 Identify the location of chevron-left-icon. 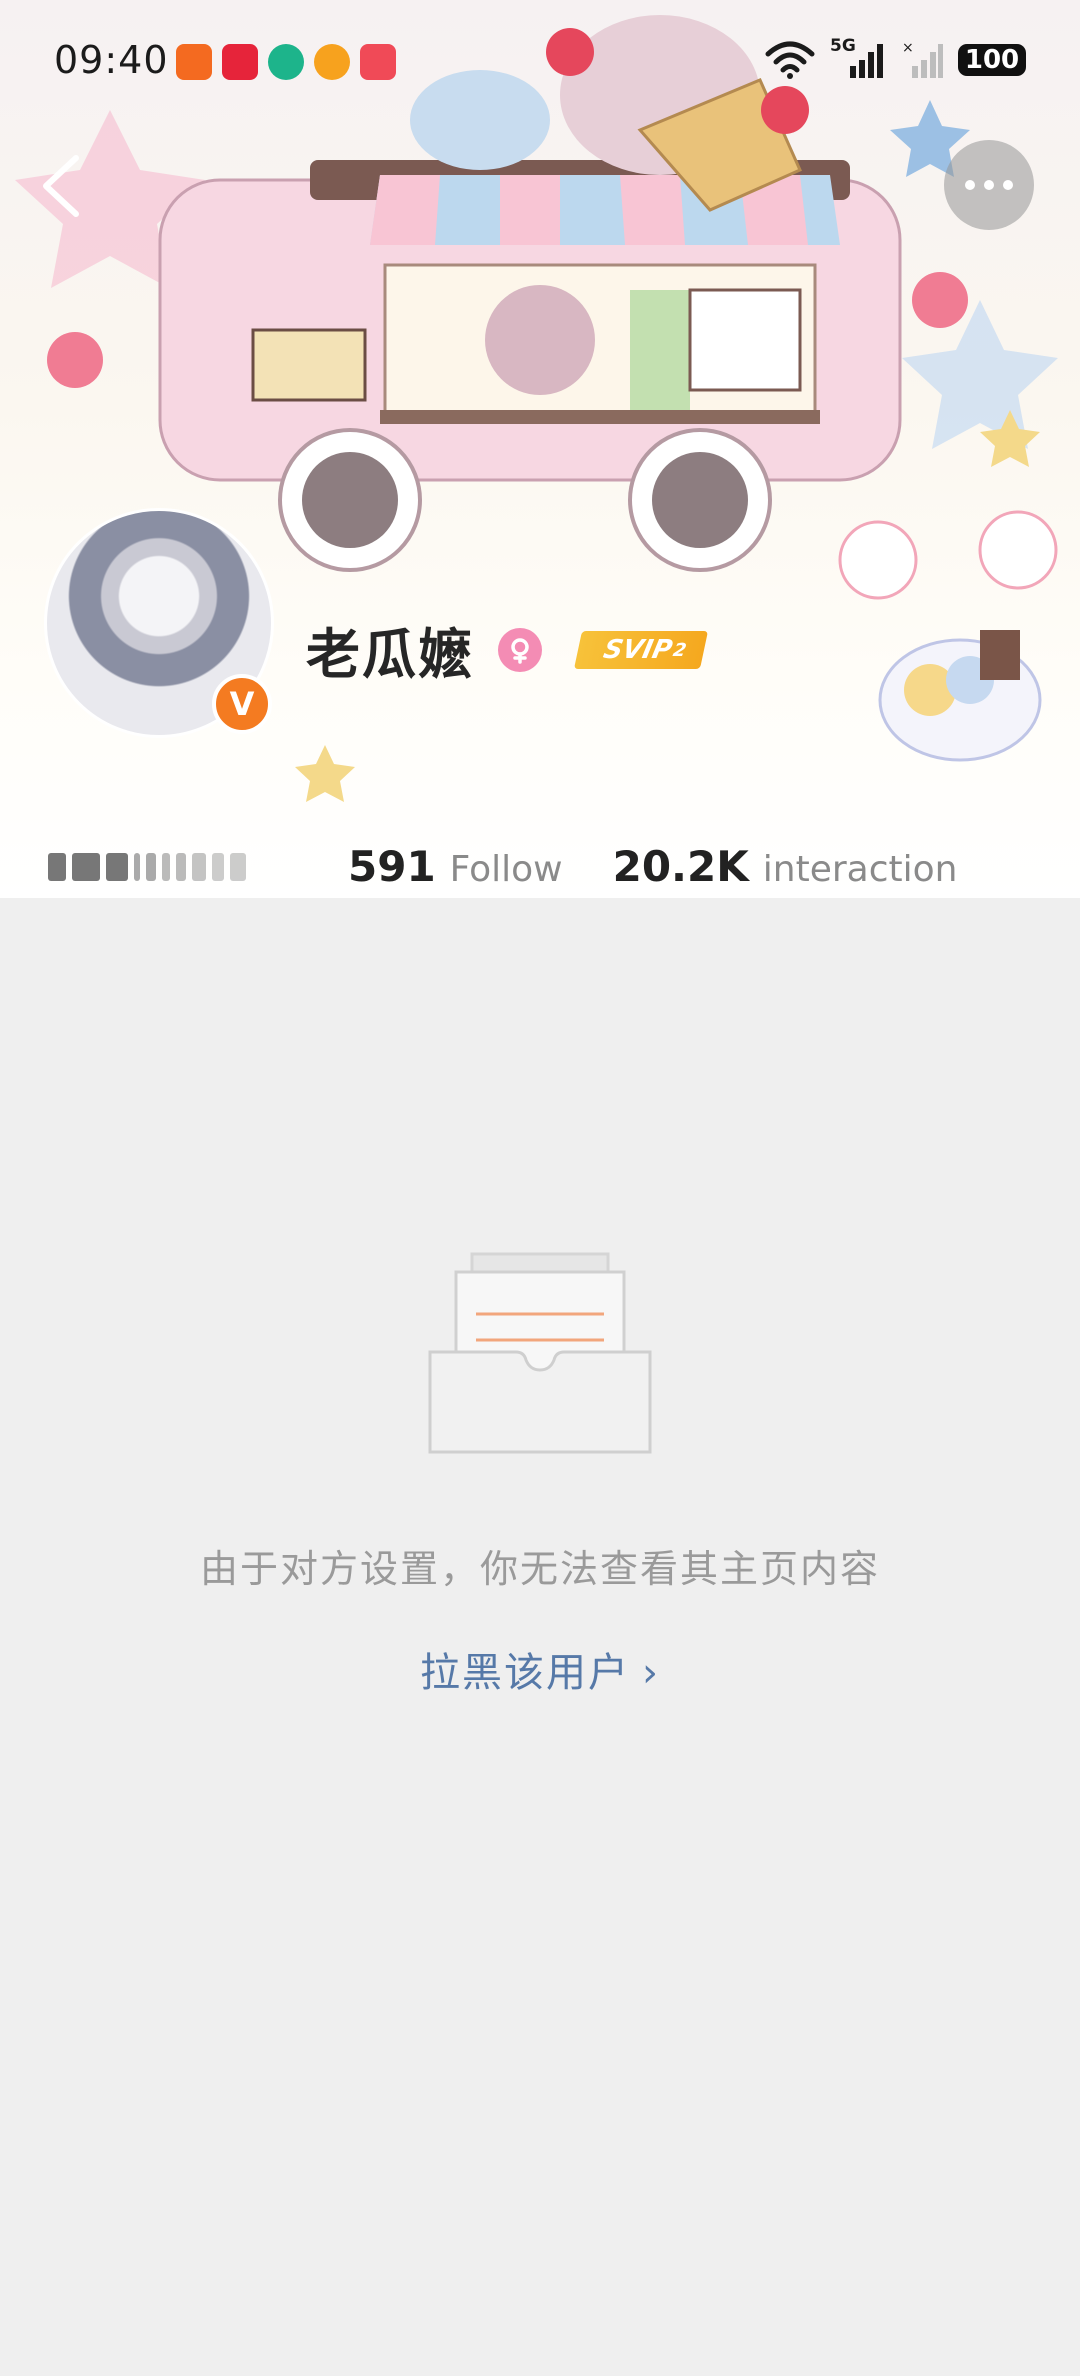
(61, 186).